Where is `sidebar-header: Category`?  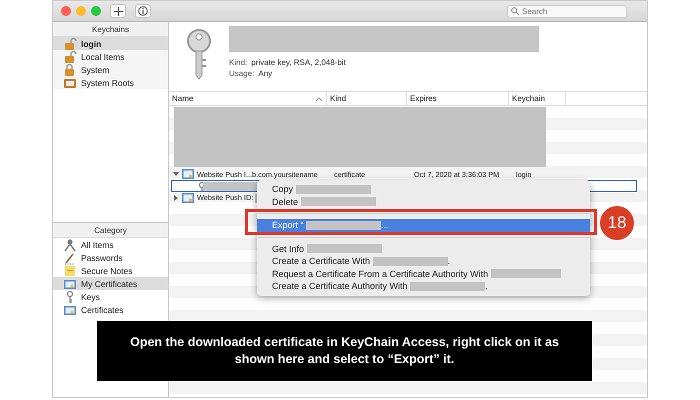 sidebar-header: Category is located at coordinates (110, 230).